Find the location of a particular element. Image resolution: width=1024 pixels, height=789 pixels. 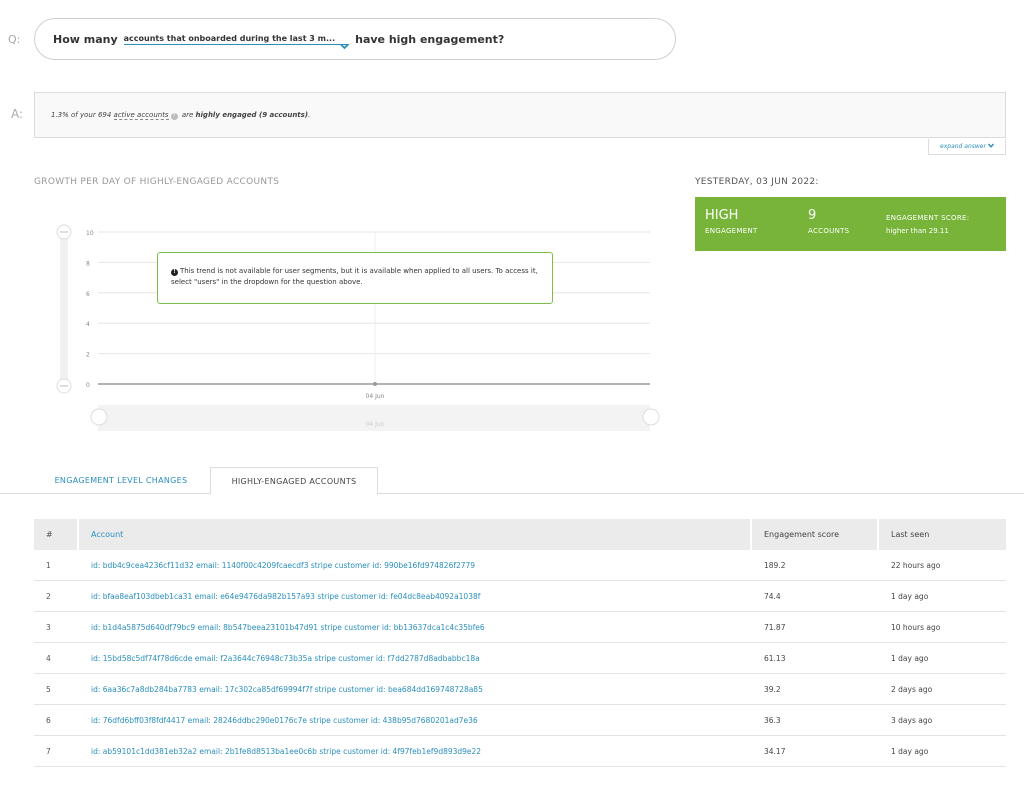

level-value: HIGH is located at coordinates (722, 215).